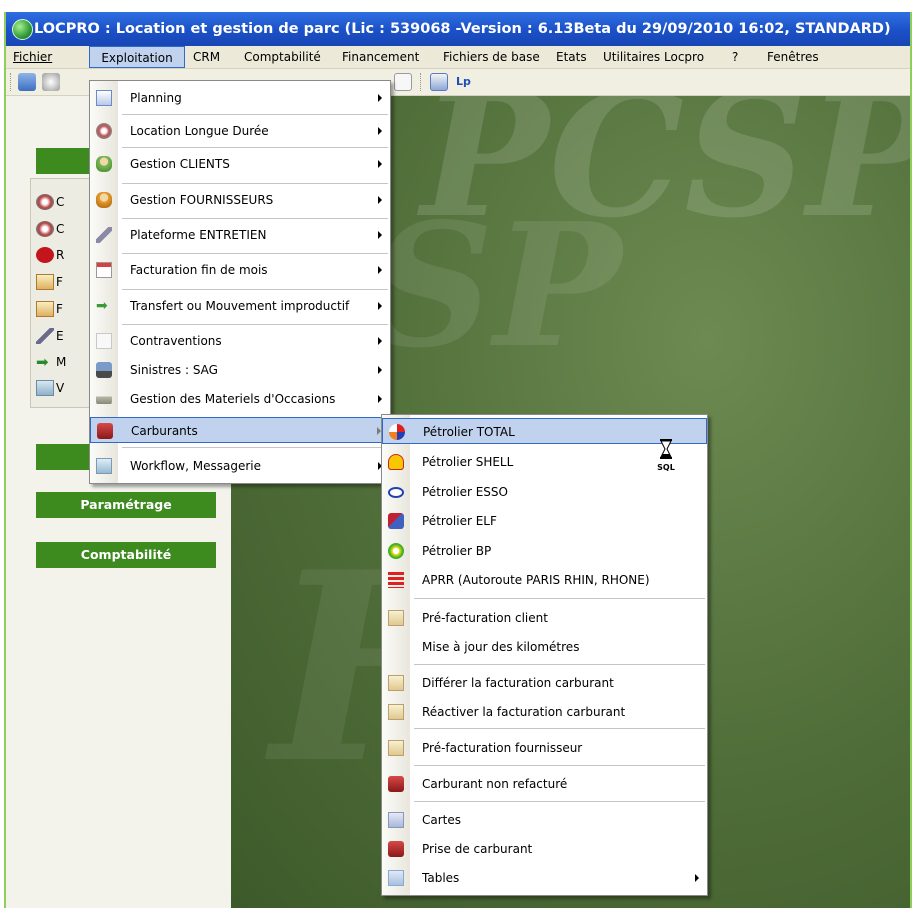 This screenshot has height=908, width=916. Describe the element at coordinates (240, 98) in the screenshot. I see `menu-item-planning: Planning` at that location.